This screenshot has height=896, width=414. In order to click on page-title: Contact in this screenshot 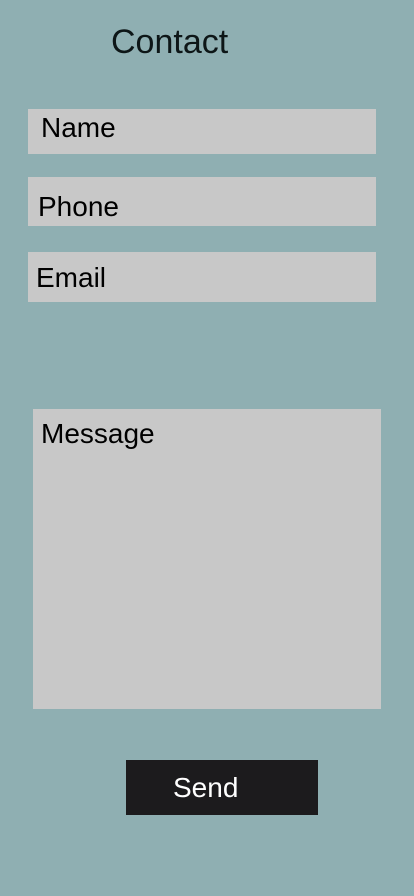, I will do `click(170, 42)`.